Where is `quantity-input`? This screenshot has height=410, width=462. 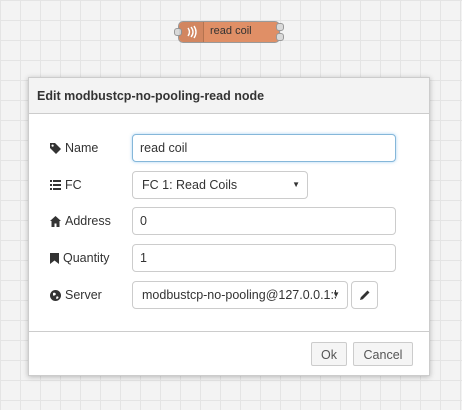 quantity-input is located at coordinates (264, 258).